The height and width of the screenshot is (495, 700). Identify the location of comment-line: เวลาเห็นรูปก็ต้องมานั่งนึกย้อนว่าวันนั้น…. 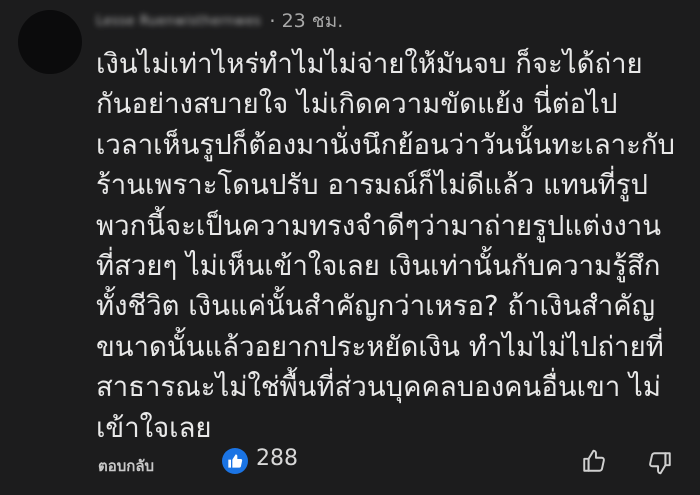
(386, 144).